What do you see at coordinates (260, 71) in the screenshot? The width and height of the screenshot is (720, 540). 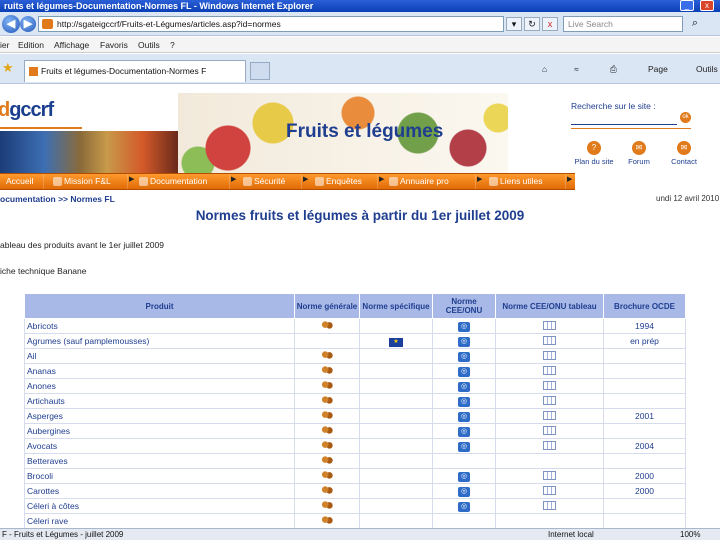 I see `new-tab-button` at bounding box center [260, 71].